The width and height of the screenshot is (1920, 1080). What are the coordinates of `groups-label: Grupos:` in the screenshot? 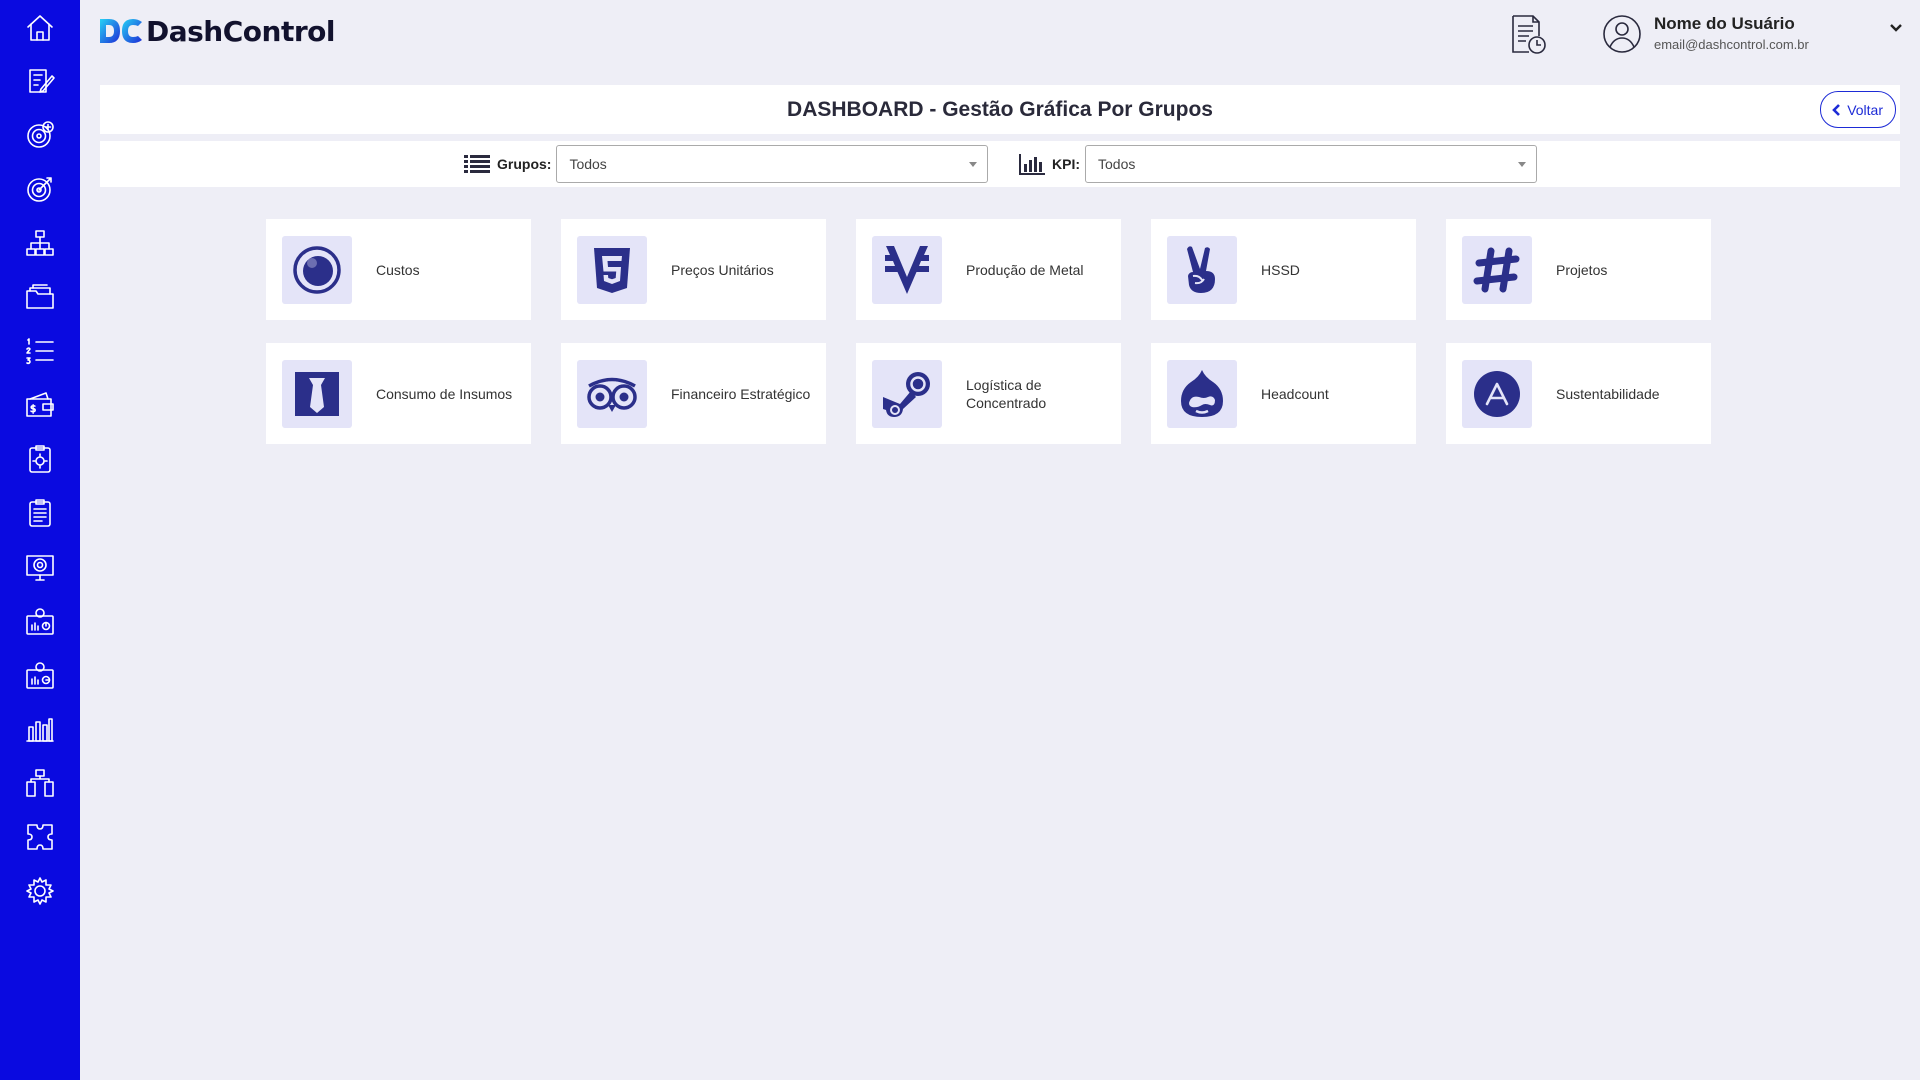 It's located at (524, 164).